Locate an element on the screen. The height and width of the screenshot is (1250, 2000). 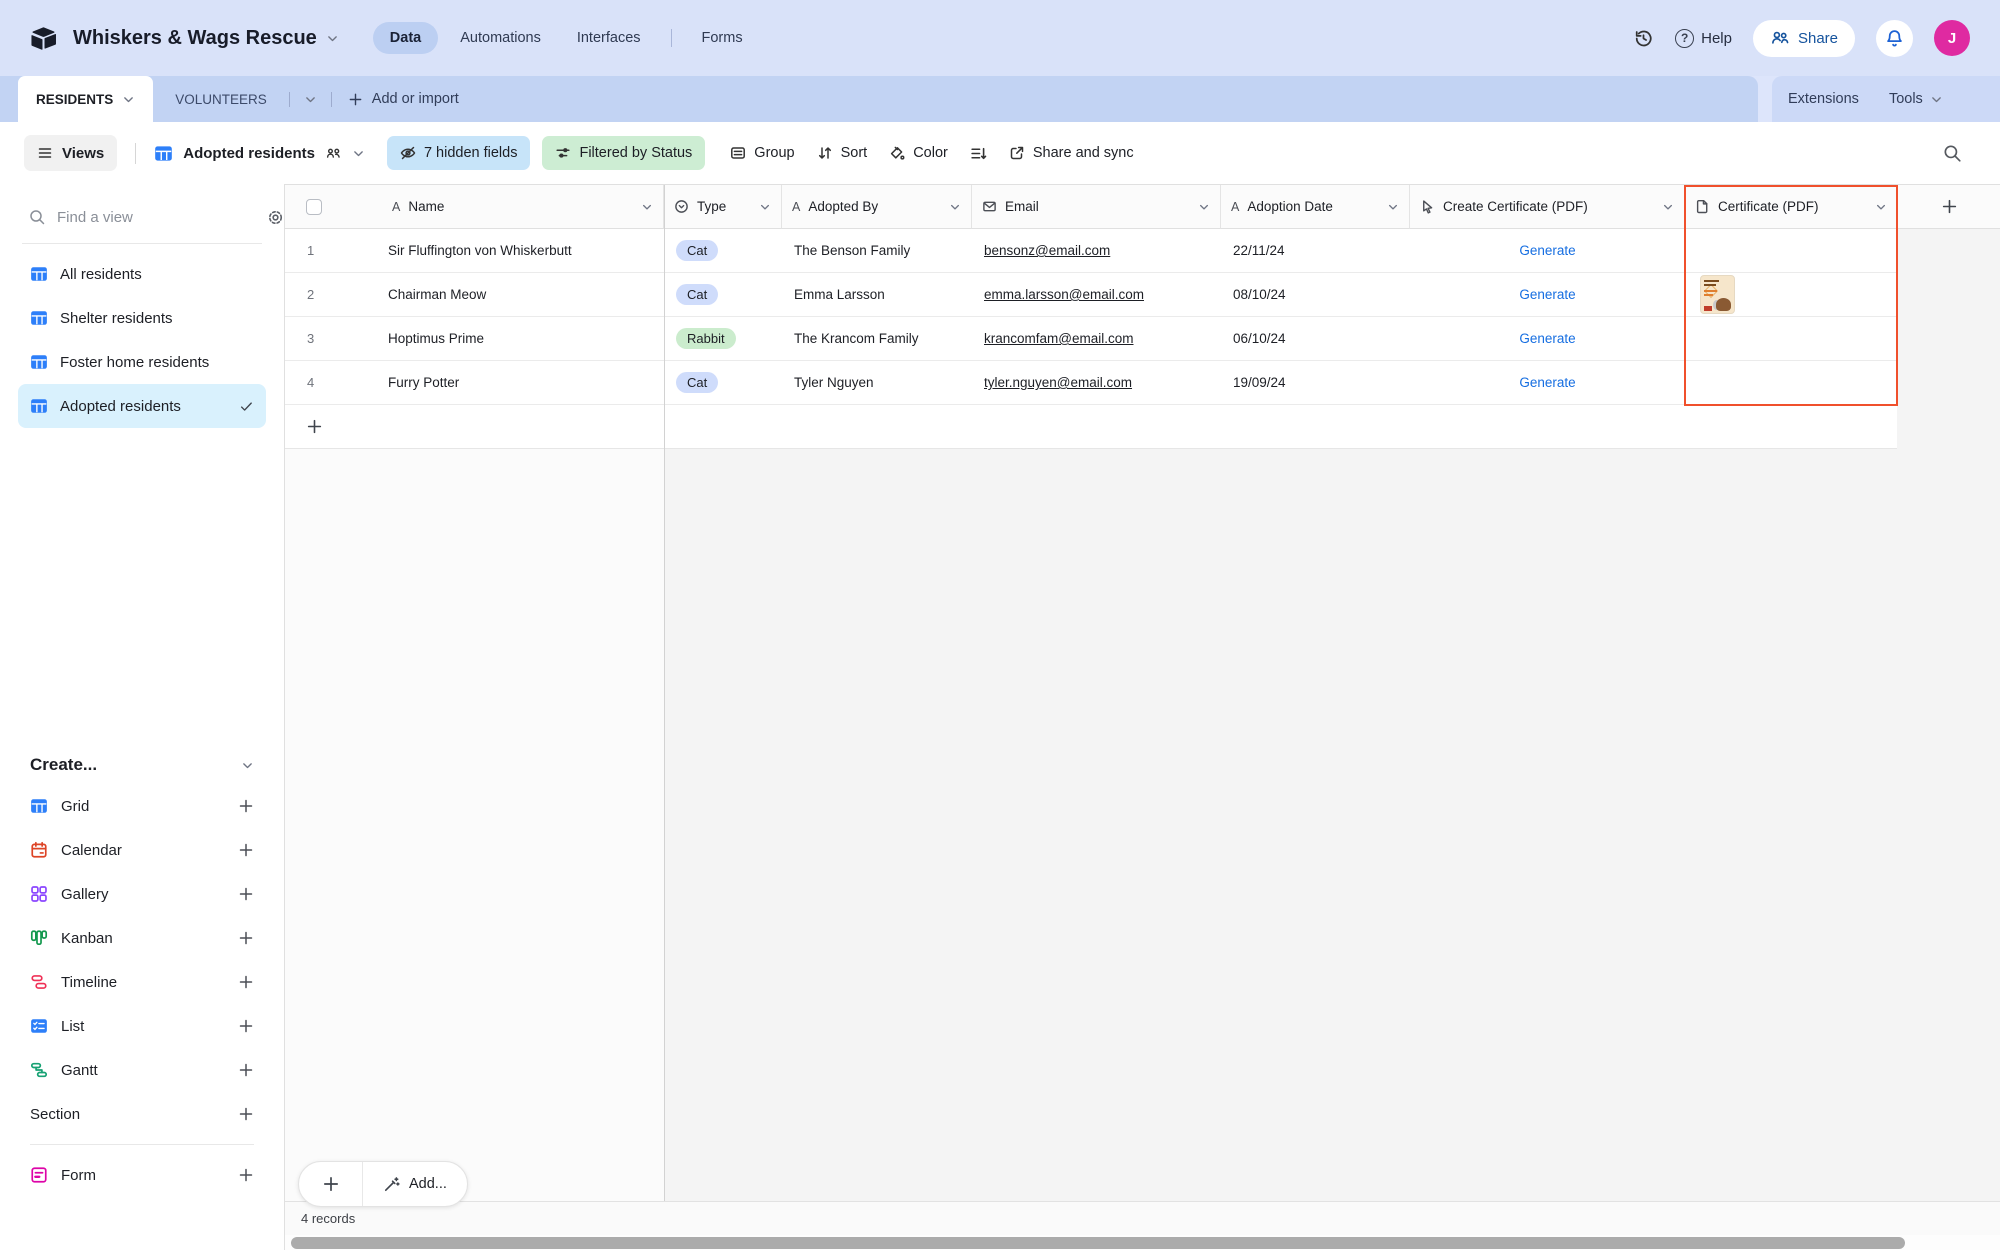
create-calendar-item: Calendar is located at coordinates (142, 850).